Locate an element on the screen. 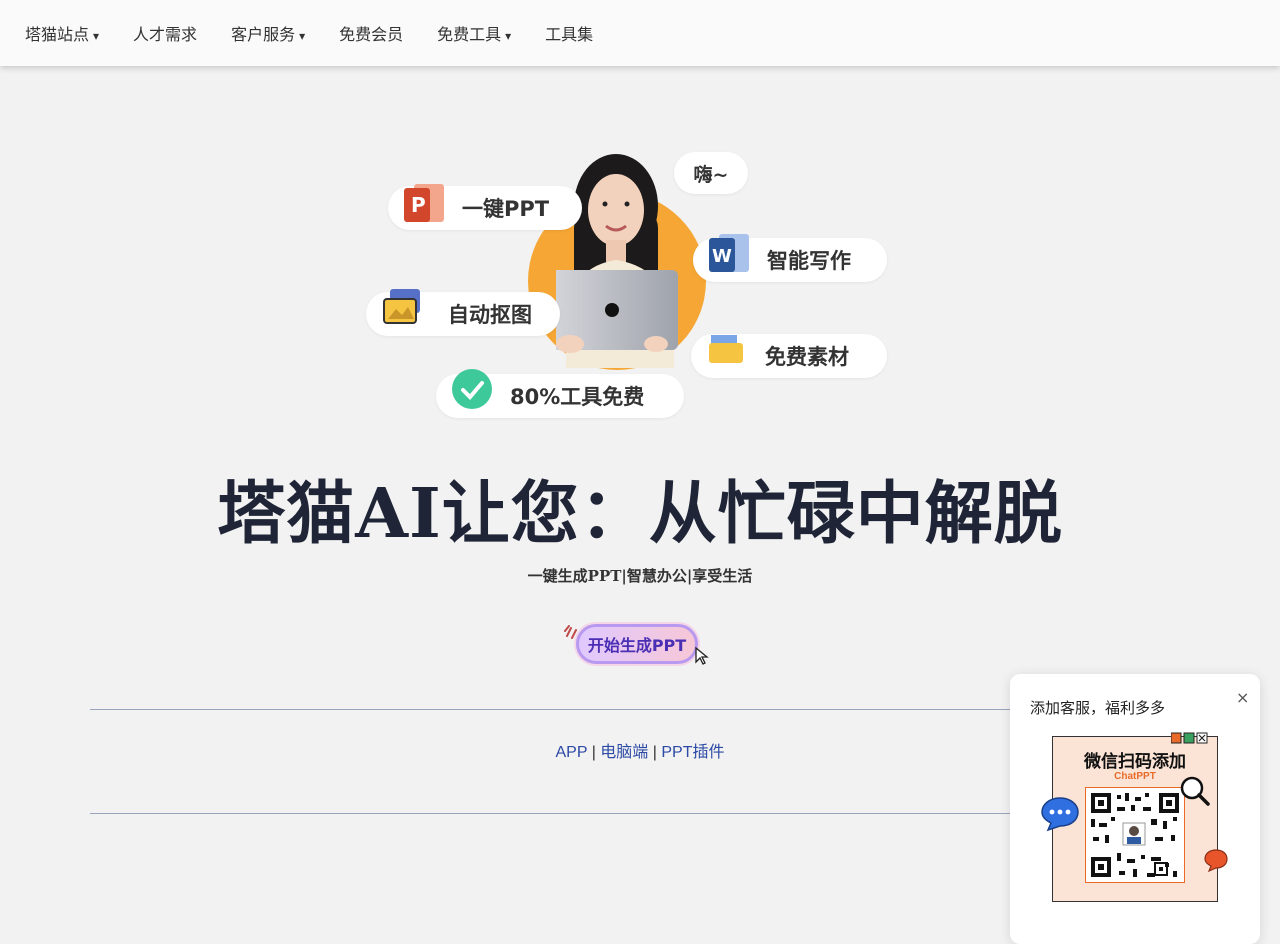 The width and height of the screenshot is (1280, 944). feature-materials: 免费素材 is located at coordinates (789, 356).